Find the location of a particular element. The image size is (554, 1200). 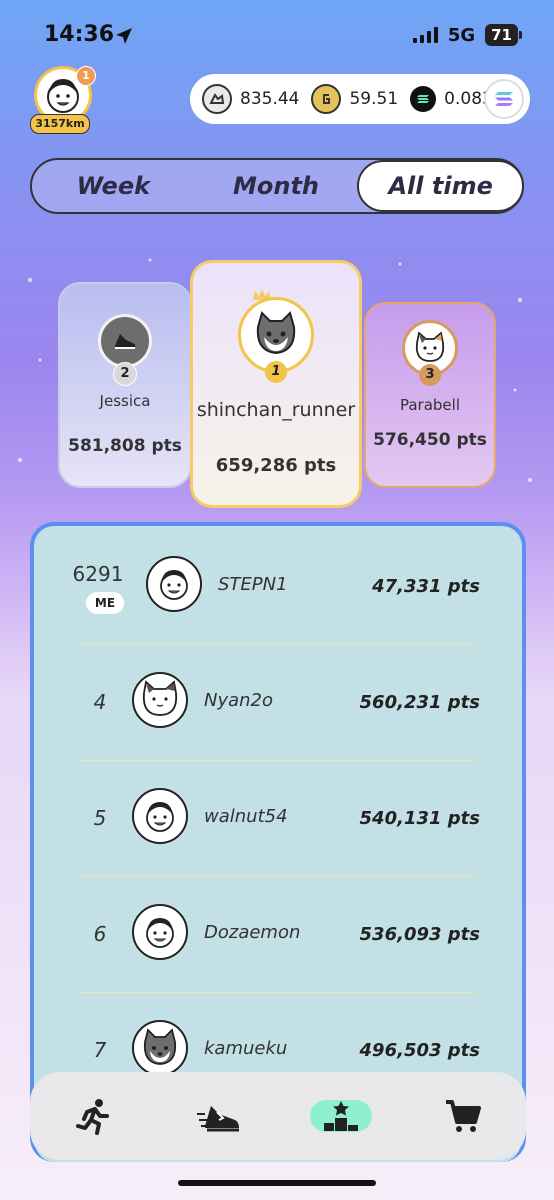

me-badge: ME is located at coordinates (105, 603).